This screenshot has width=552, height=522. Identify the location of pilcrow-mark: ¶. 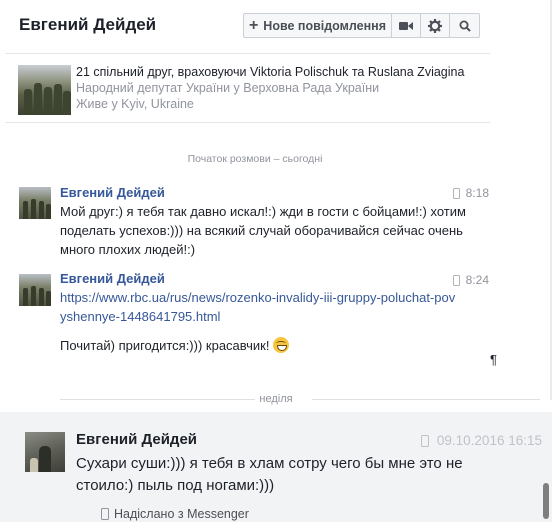
(493, 359).